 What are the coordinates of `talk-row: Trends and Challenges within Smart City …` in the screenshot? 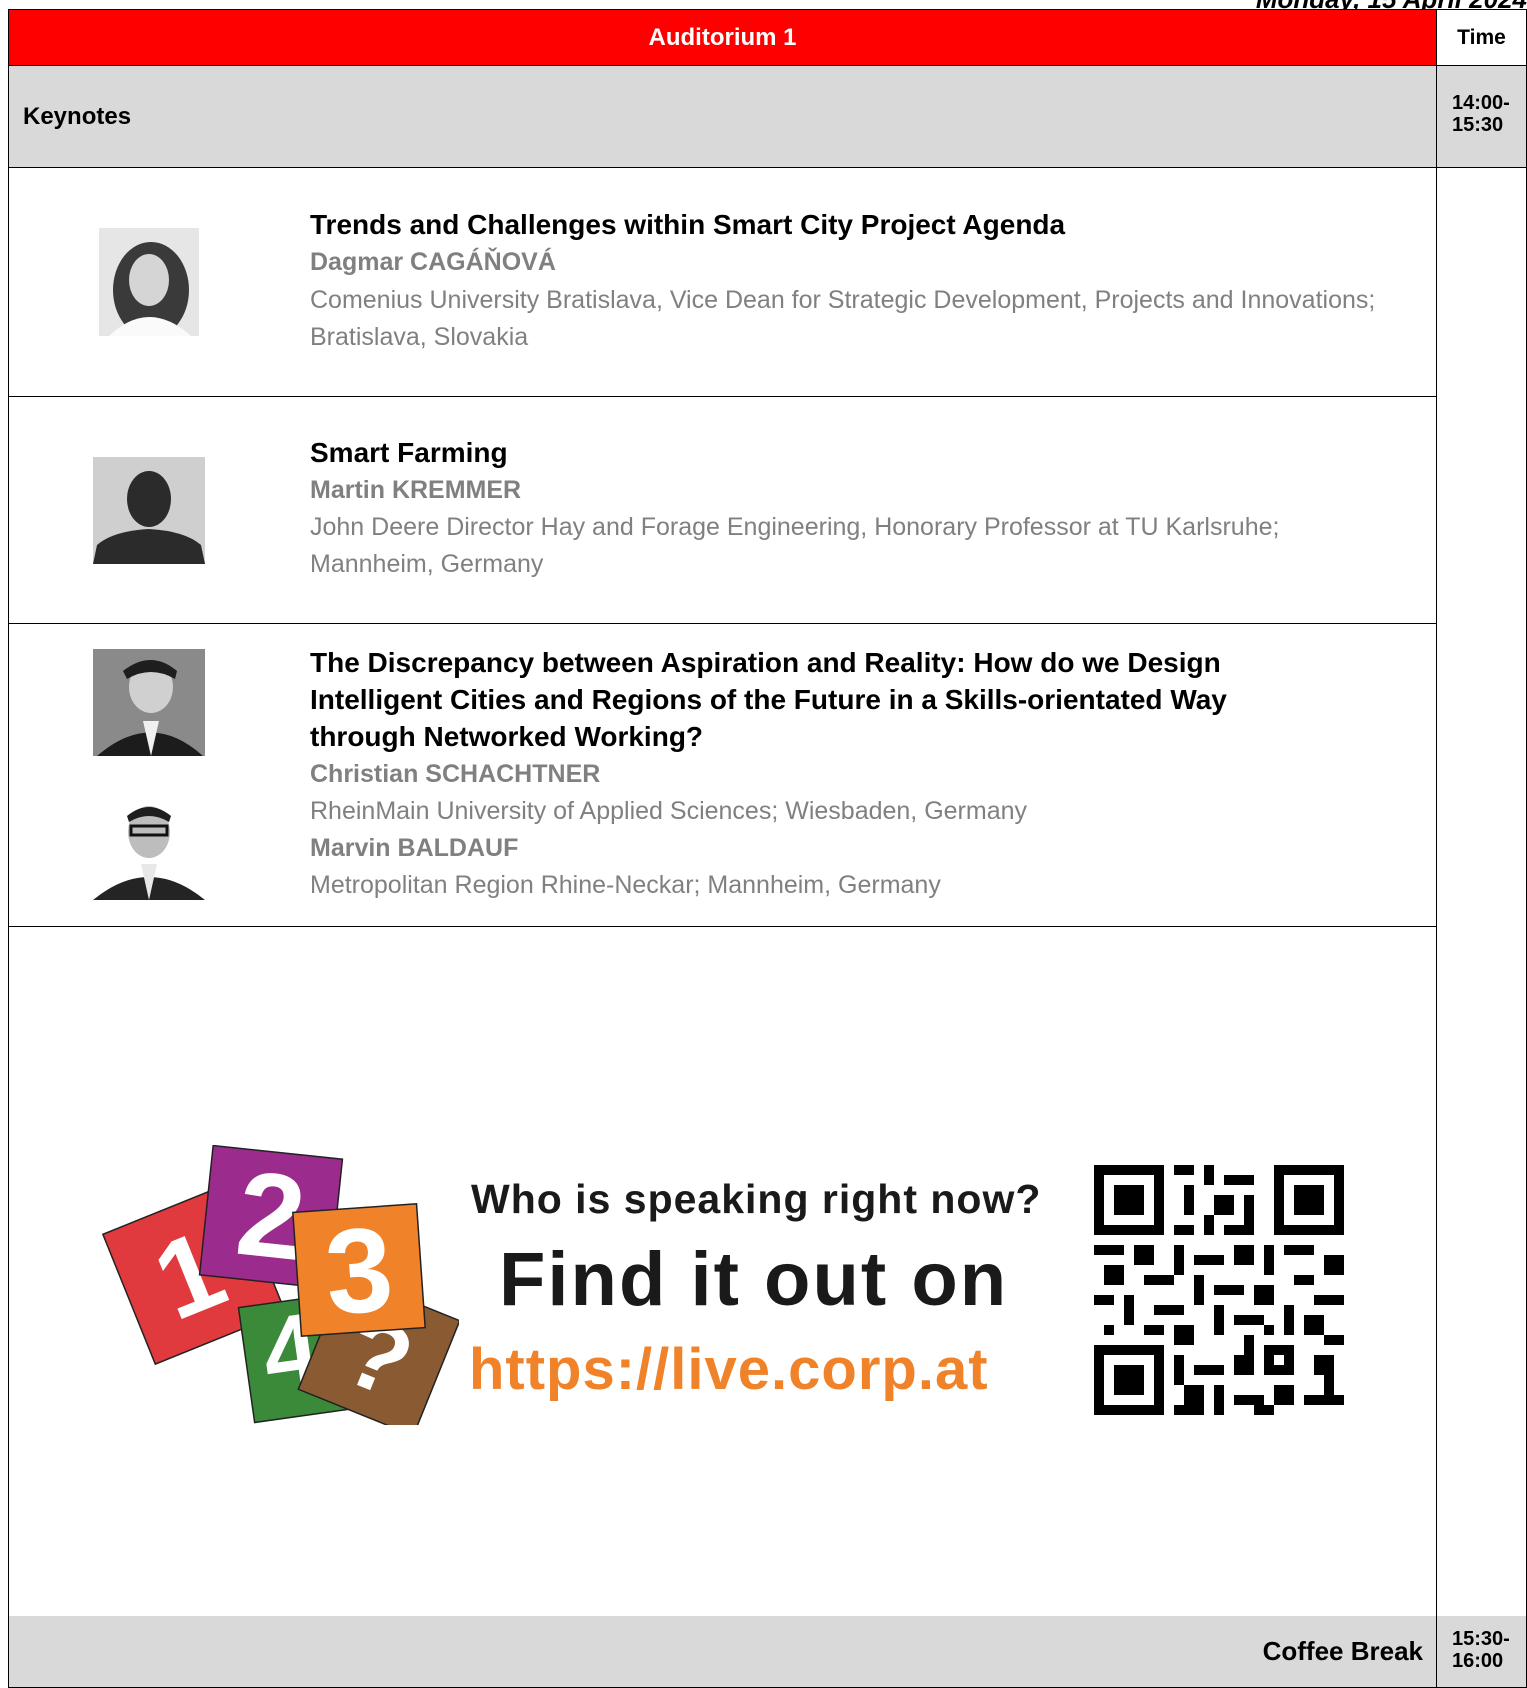 It's located at (722, 282).